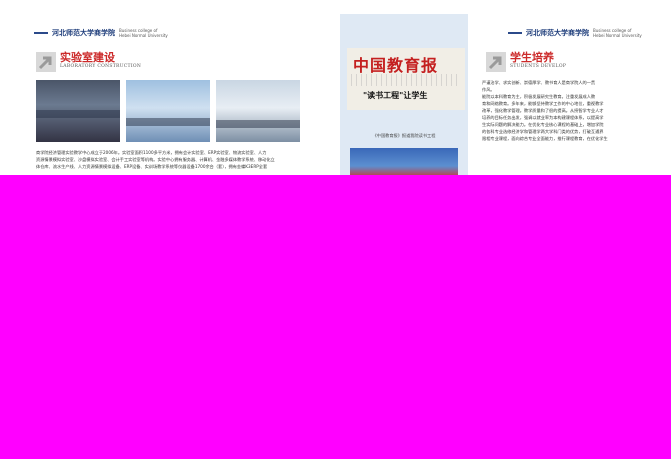 The height and width of the screenshot is (459, 671). I want to click on students-paragraph-line: 能院以本科教育为主，积极发展研究生教育。注重发展成人教, so click(539, 96).